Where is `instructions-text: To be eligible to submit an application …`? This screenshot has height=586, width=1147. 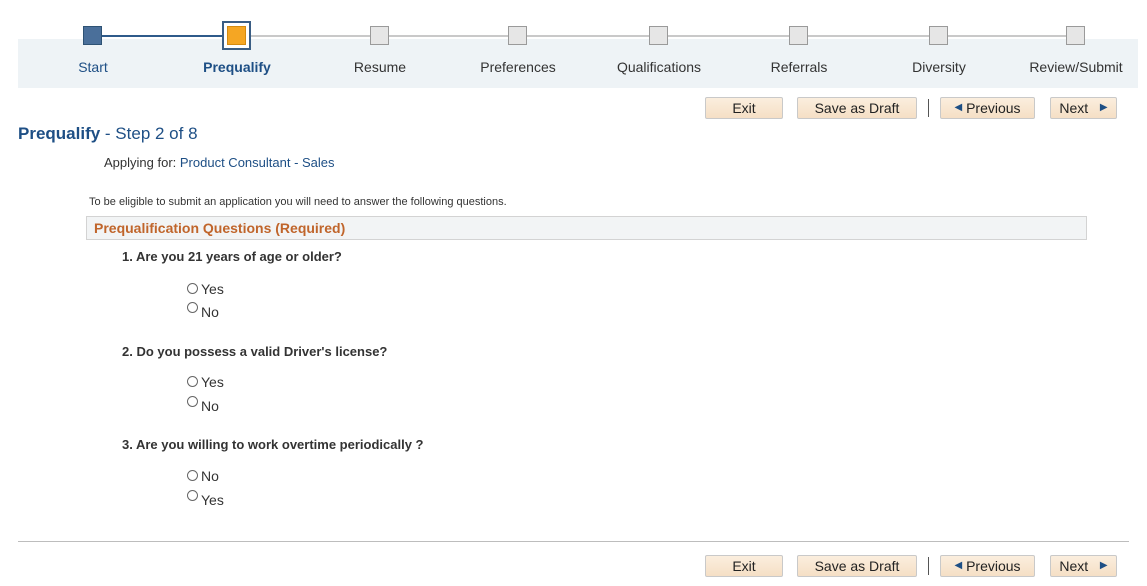
instructions-text: To be eligible to submit an application … is located at coordinates (298, 202).